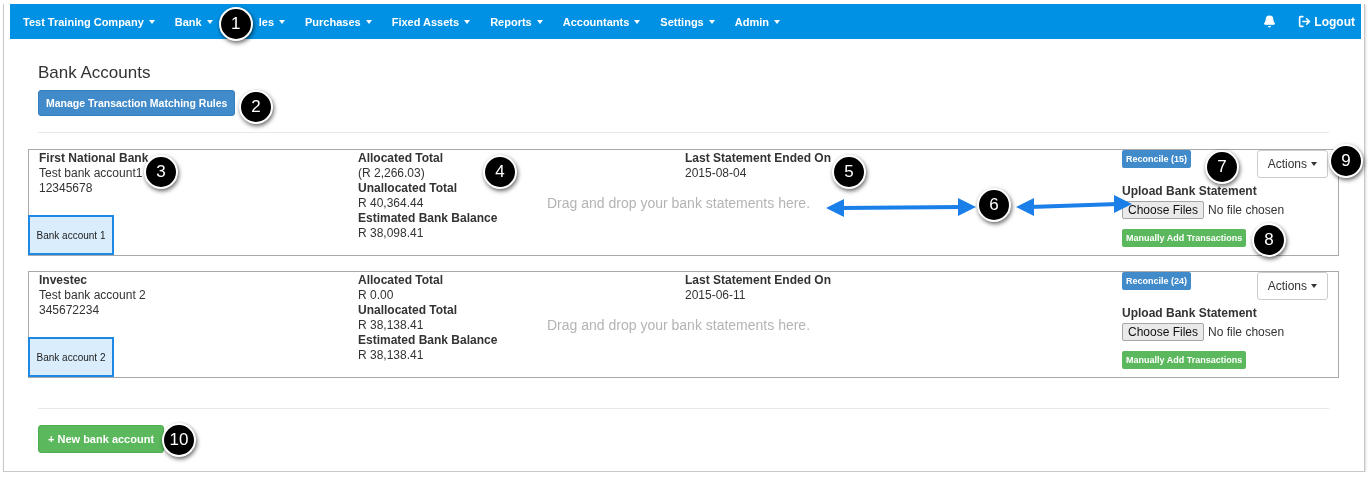 The width and height of the screenshot is (1370, 478). What do you see at coordinates (1157, 159) in the screenshot?
I see `reconcile-button: Reconcile (15)` at bounding box center [1157, 159].